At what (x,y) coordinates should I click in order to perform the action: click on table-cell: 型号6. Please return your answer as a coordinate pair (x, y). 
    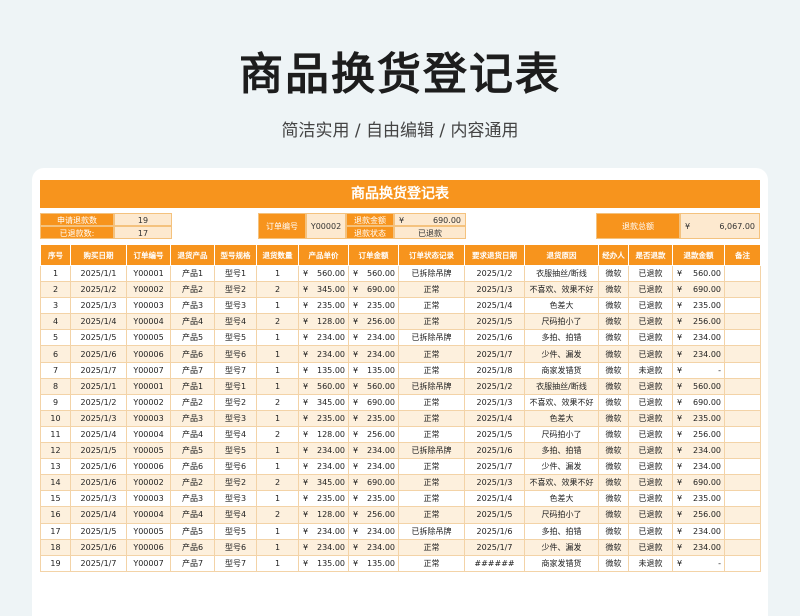
    Looking at the image, I should click on (235, 547).